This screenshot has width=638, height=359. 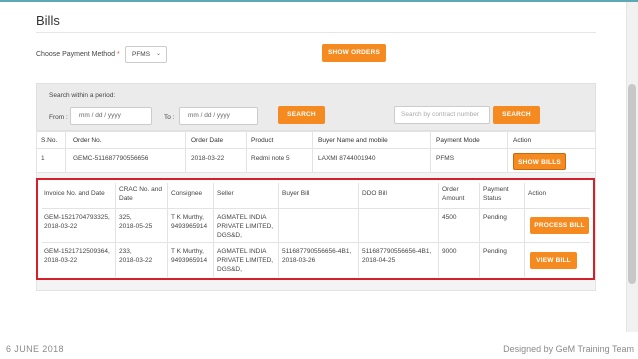 I want to click on show-bills-button: SHOW BILLS, so click(x=539, y=161).